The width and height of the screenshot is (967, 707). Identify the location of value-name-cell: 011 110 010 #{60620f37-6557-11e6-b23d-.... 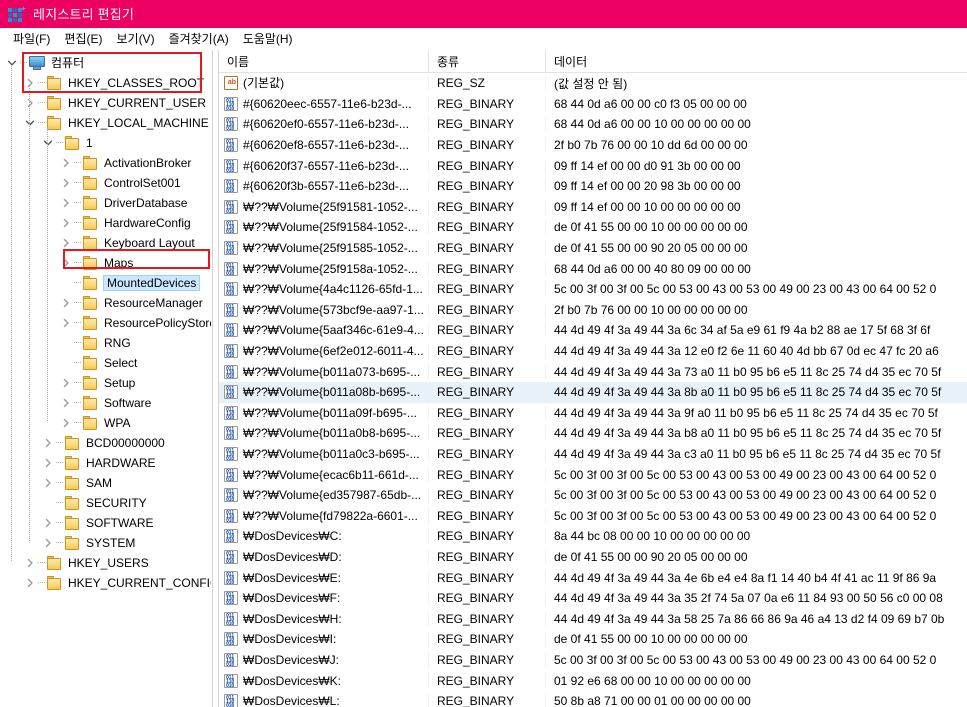
(324, 165).